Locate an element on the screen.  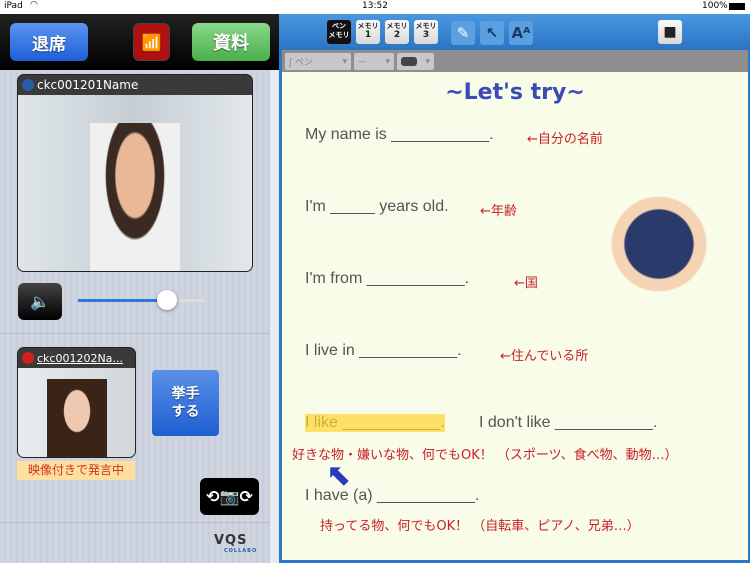
color-dropdown: ▾ is located at coordinates (415, 61).